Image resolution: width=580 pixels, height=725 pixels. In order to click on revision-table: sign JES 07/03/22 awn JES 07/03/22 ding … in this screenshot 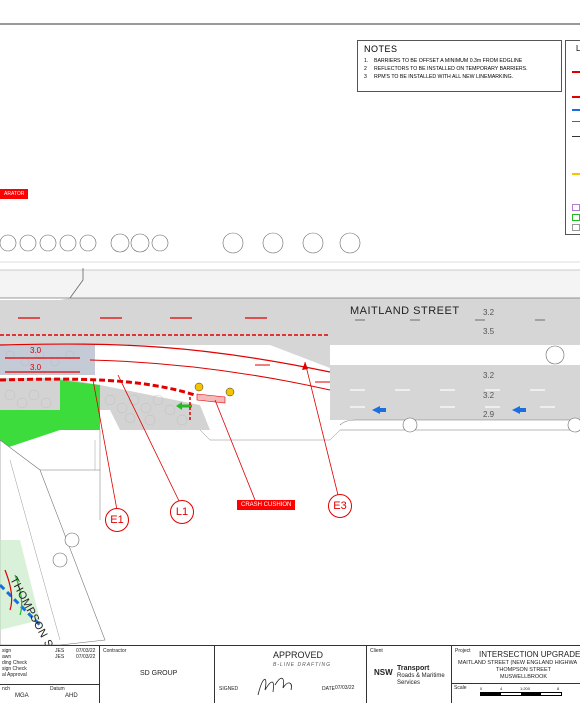, I will do `click(50, 674)`.